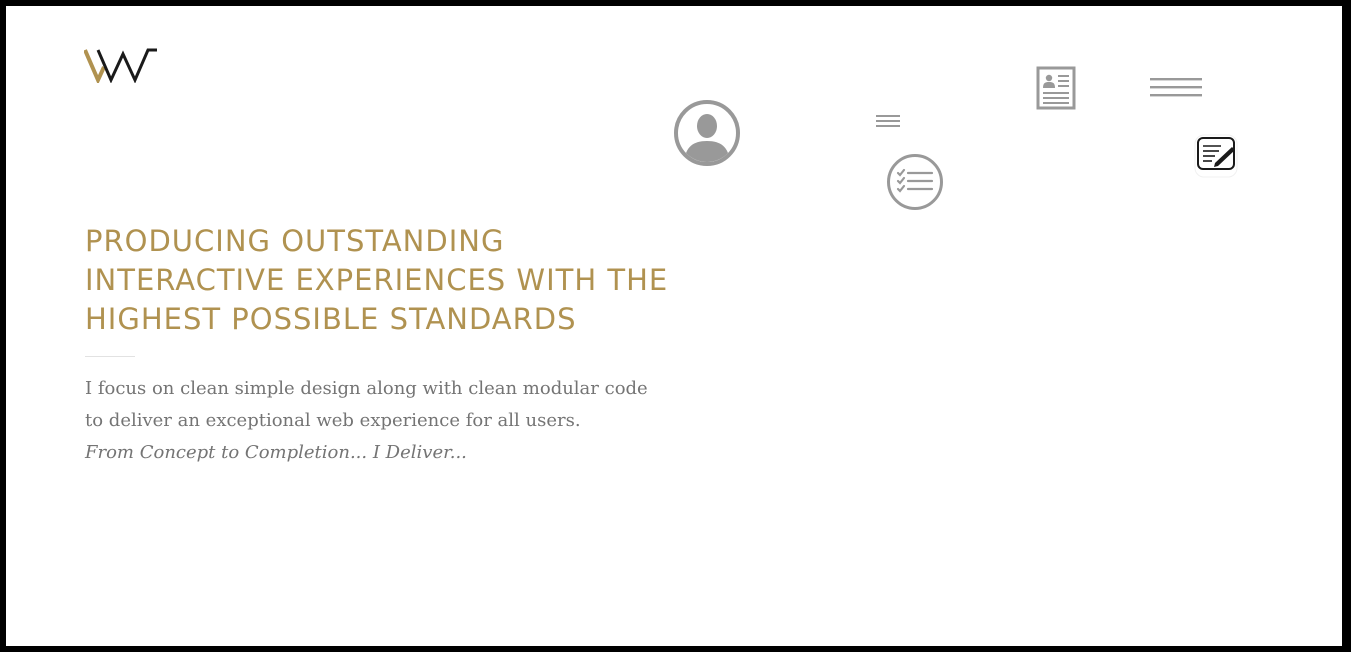 This screenshot has height=652, width=1351. Describe the element at coordinates (707, 133) in the screenshot. I see `user-icon` at that location.